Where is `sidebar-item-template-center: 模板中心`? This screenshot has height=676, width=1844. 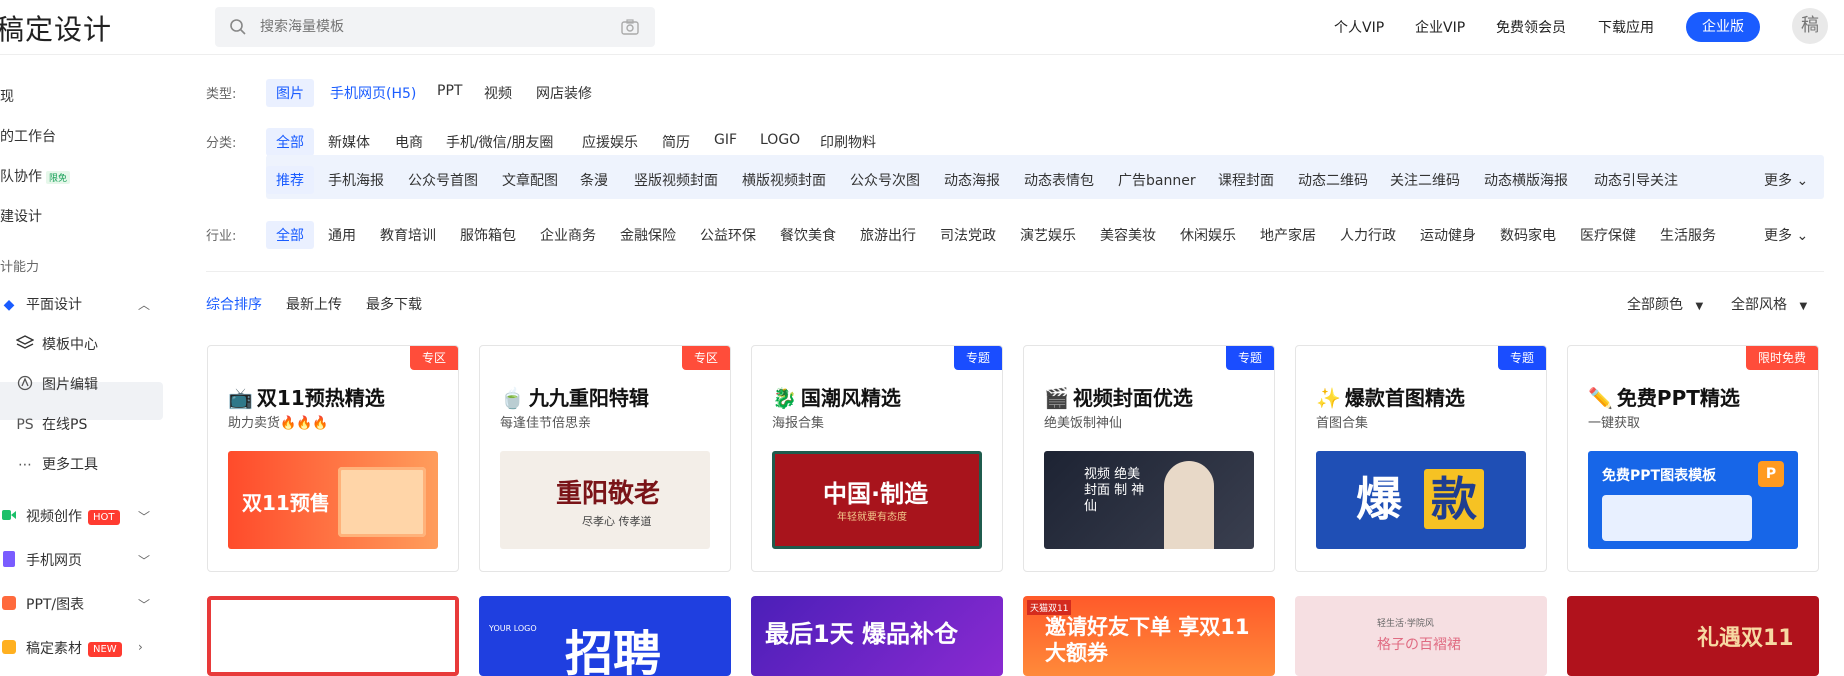 sidebar-item-template-center: 模板中心 is located at coordinates (56, 344).